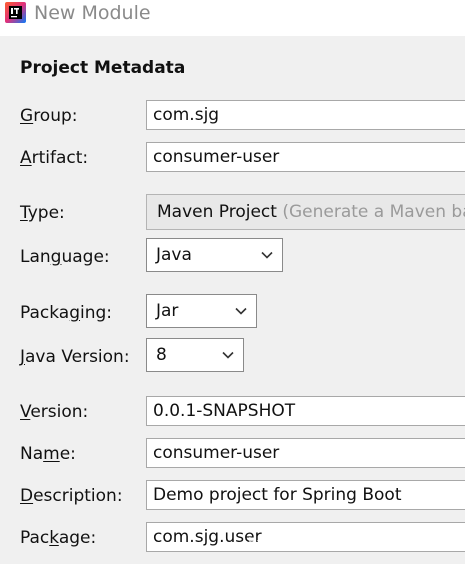  Describe the element at coordinates (217, 212) in the screenshot. I see `type-value: Maven Project` at that location.